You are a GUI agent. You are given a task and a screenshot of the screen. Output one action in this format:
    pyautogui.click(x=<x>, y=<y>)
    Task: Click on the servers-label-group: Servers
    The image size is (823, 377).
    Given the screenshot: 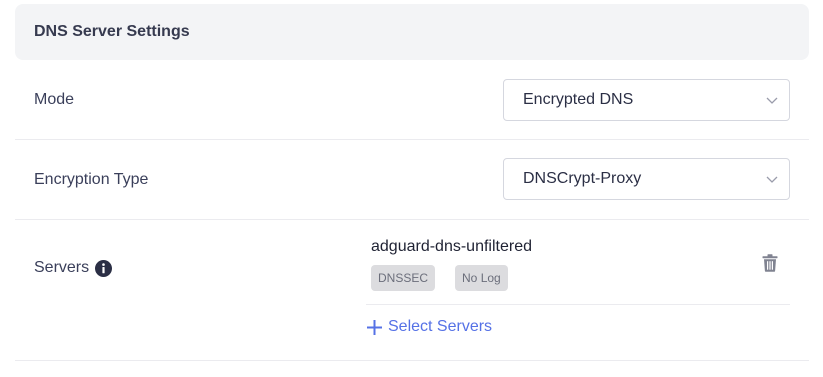 What is the action you would take?
    pyautogui.click(x=73, y=268)
    